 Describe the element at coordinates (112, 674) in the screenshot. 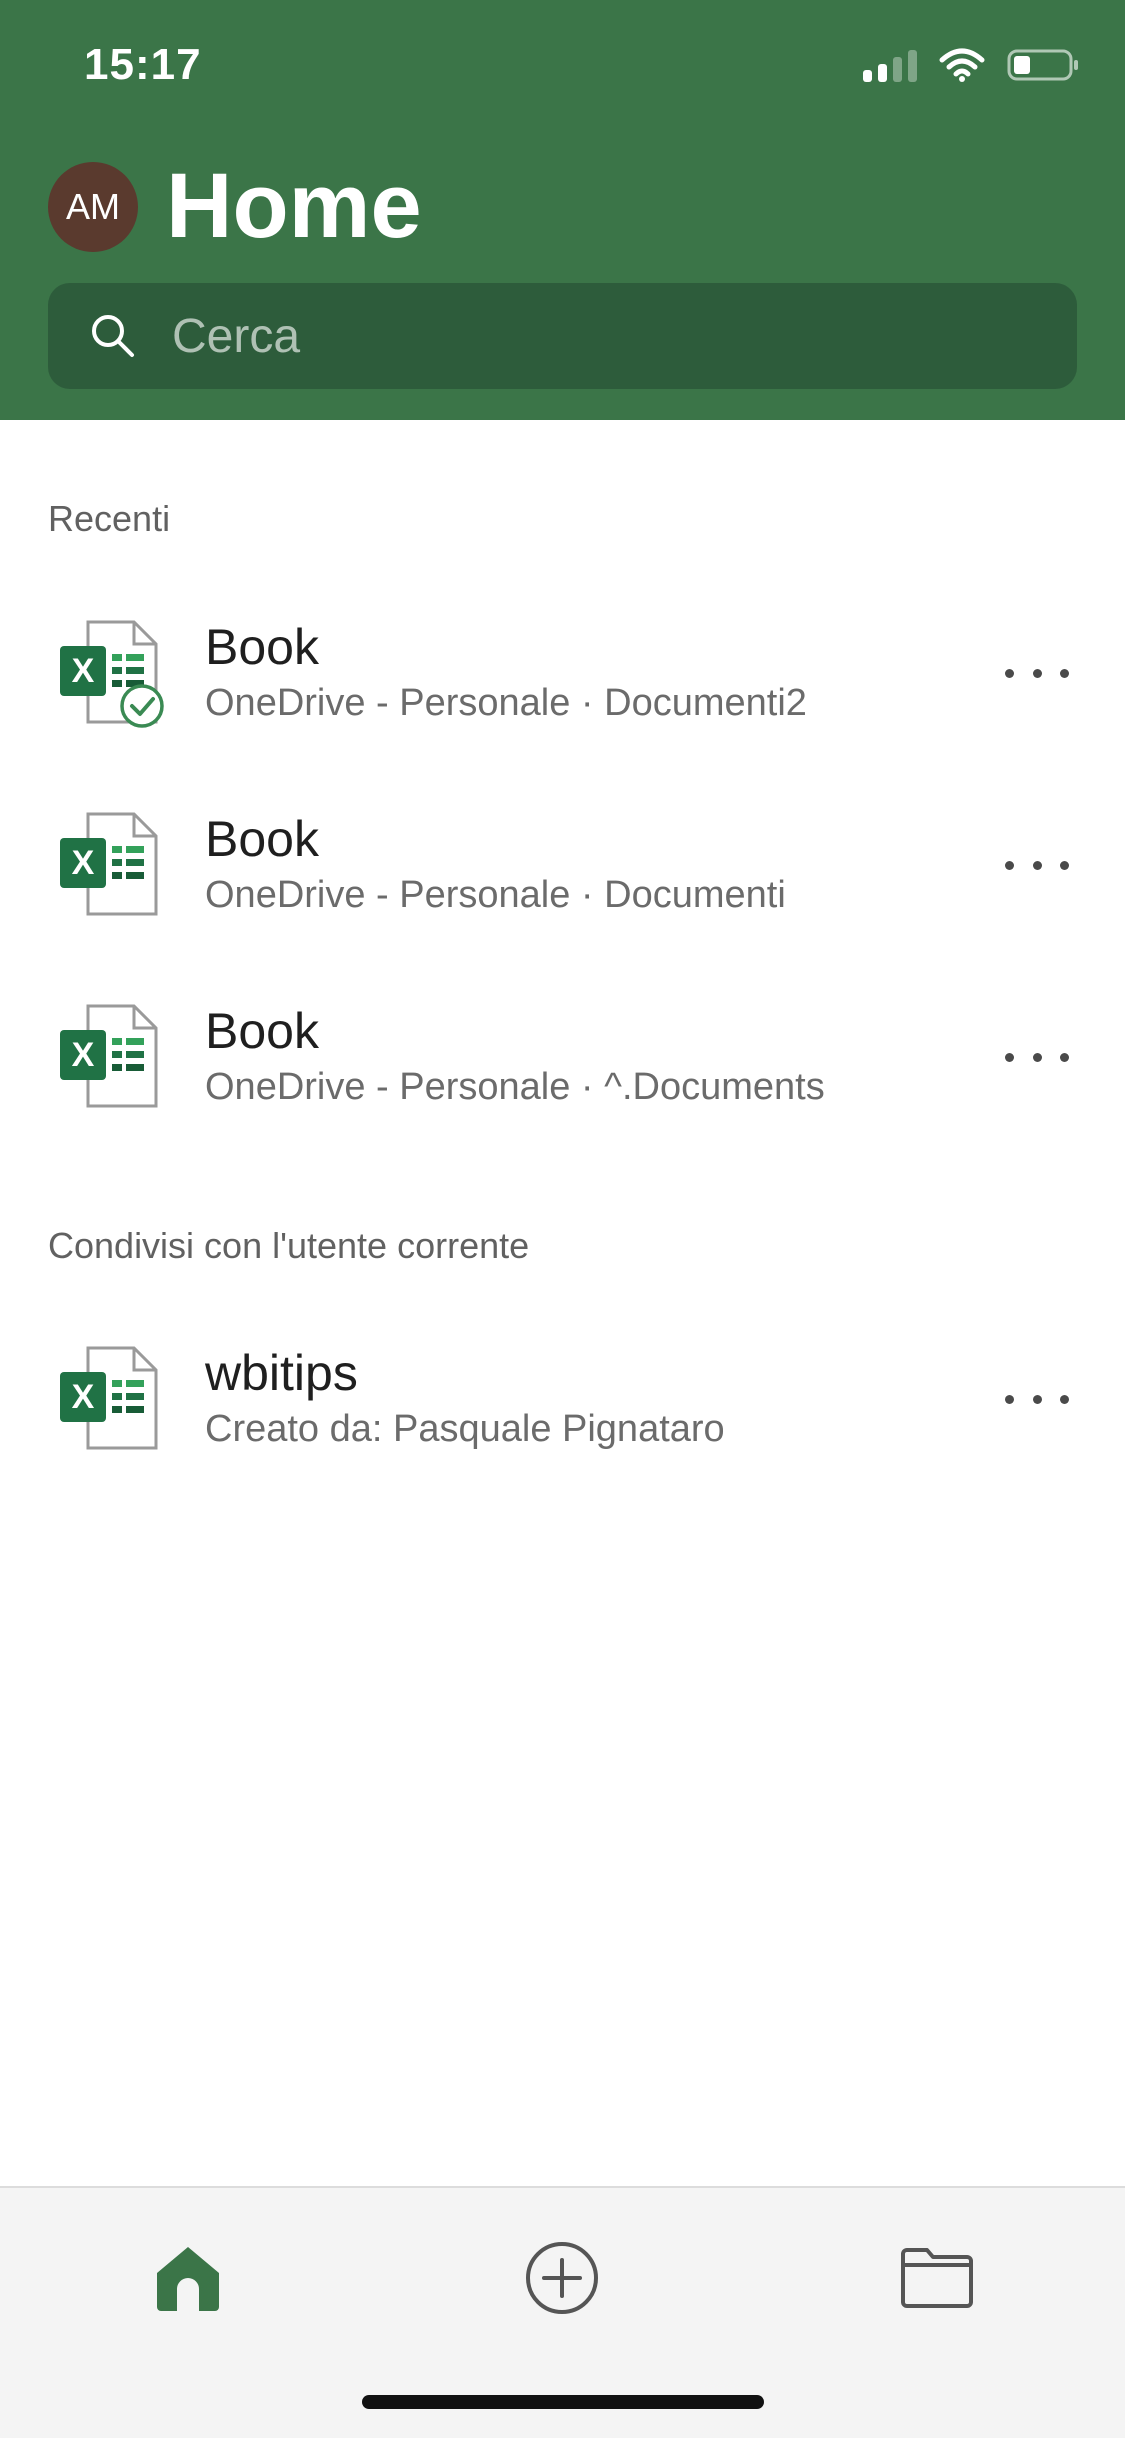

I see `excel-file-synced-icon: X` at that location.